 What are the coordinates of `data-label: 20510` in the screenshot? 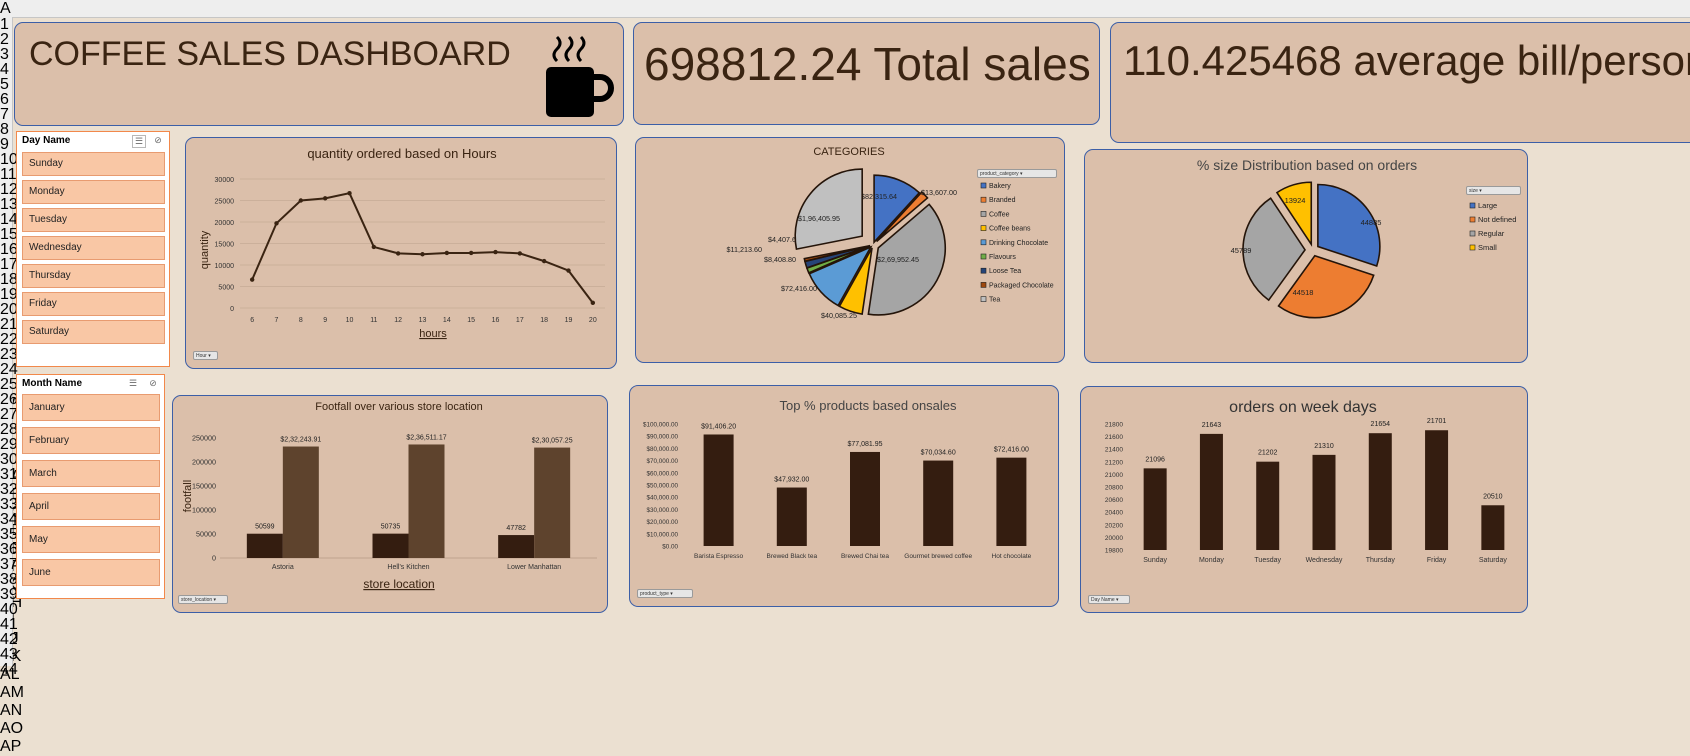 It's located at (1493, 496).